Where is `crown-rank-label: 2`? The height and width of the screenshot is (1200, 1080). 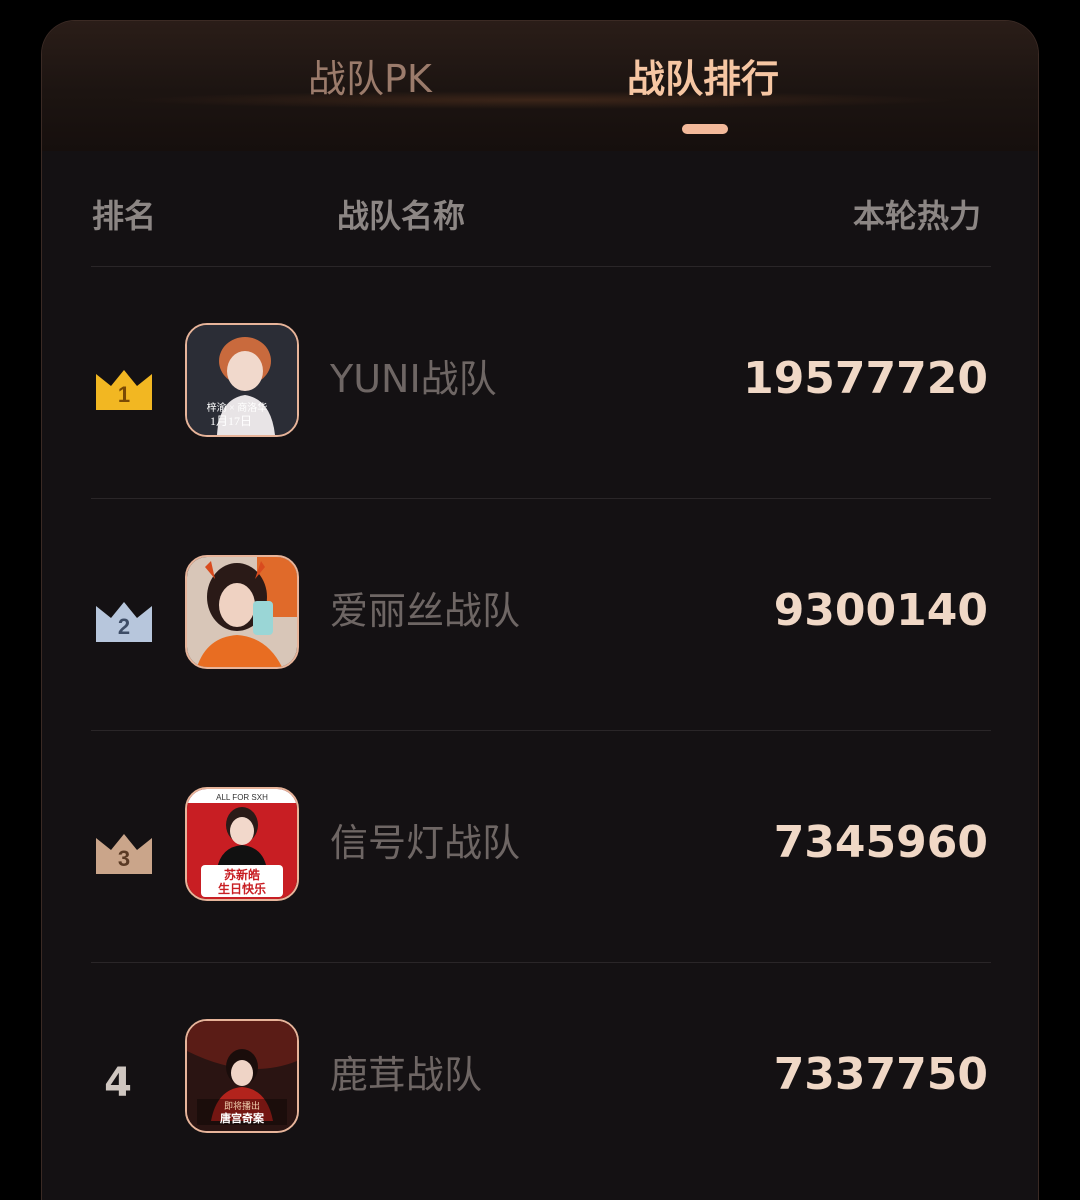
crown-rank-label: 2 is located at coordinates (124, 626).